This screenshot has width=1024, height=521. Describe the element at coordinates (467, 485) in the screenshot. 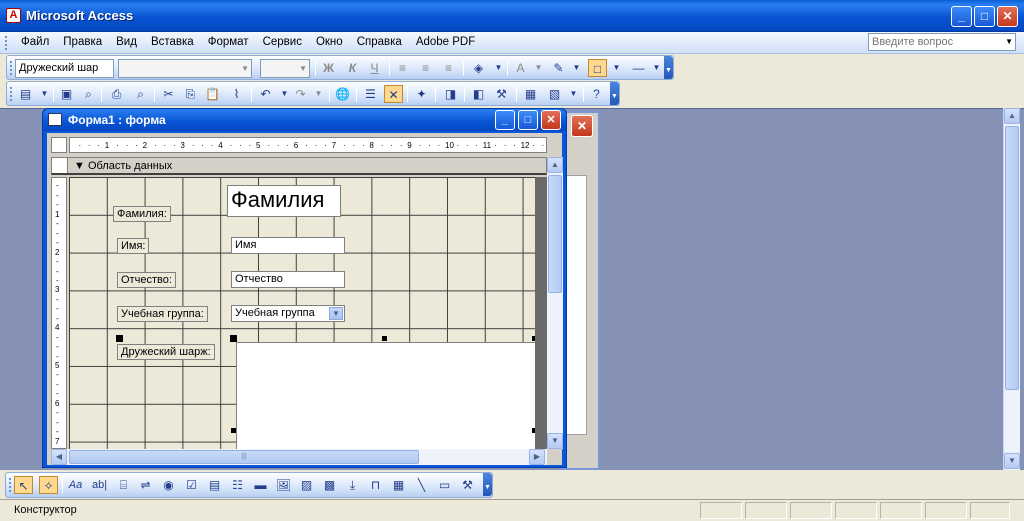

I see `more-controls-icon: ⚒` at that location.